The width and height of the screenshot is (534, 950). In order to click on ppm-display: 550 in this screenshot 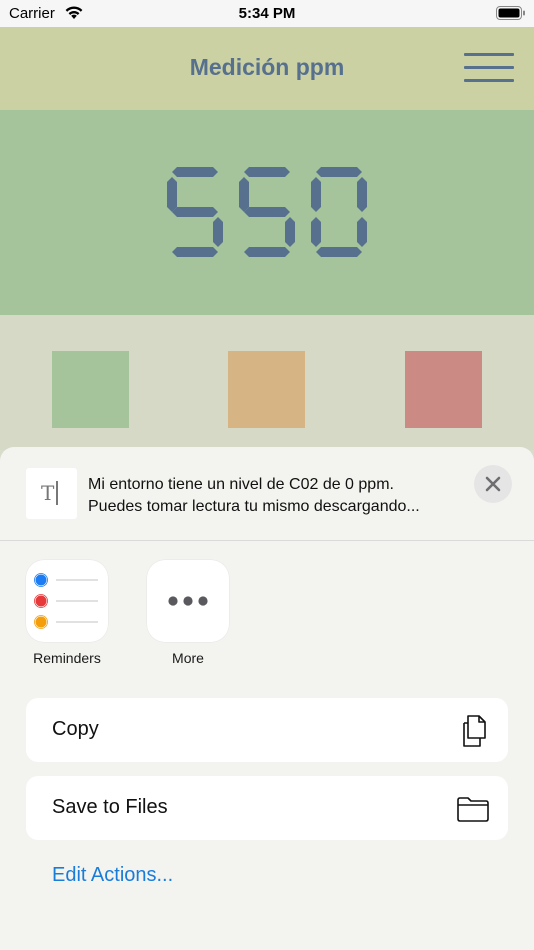, I will do `click(267, 212)`.